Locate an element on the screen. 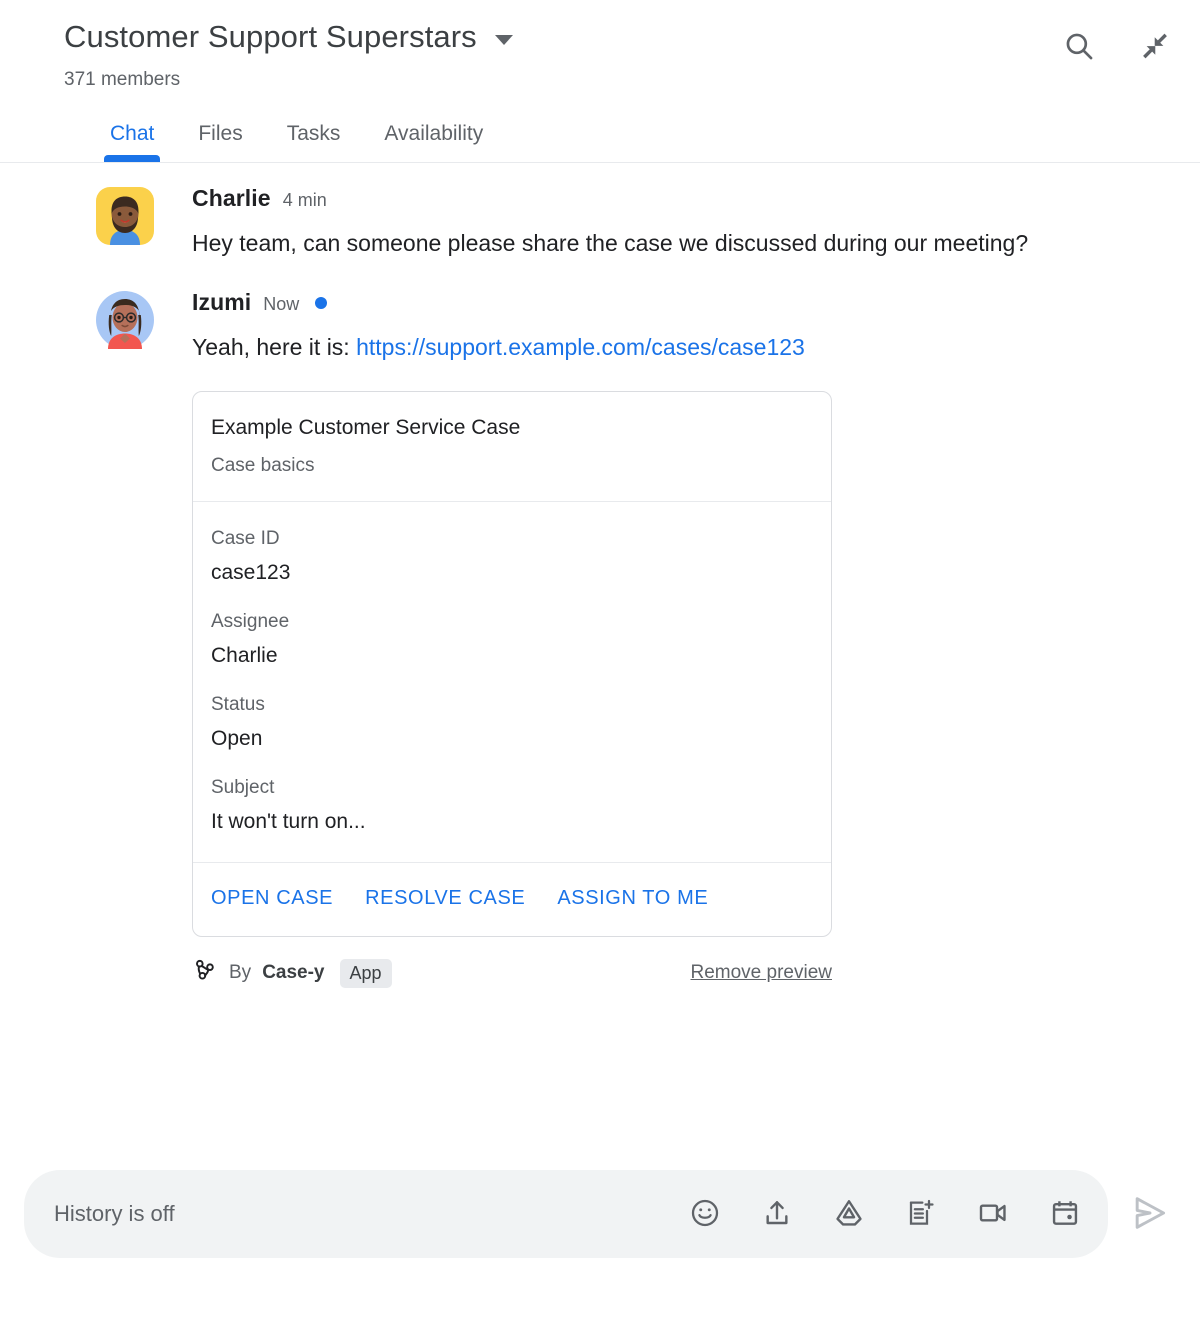 This screenshot has width=1200, height=1336. compose-bar: History is off is located at coordinates (600, 1246).